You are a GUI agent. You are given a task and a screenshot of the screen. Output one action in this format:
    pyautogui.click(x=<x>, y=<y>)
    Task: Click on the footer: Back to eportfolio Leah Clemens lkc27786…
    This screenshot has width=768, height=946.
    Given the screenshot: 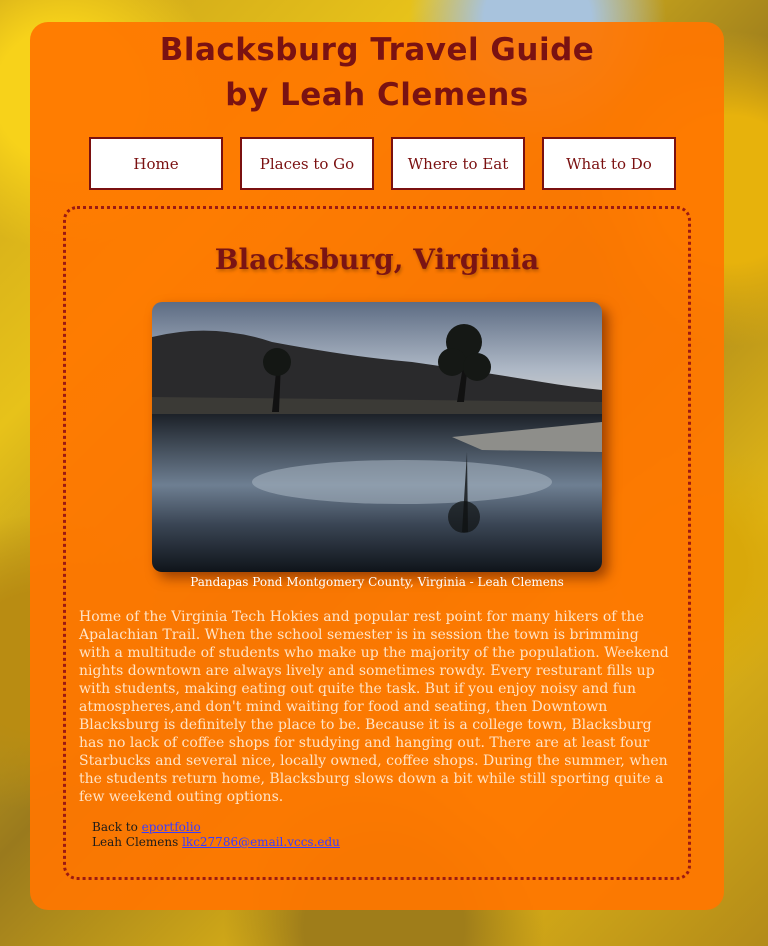 What is the action you would take?
    pyautogui.click(x=216, y=835)
    